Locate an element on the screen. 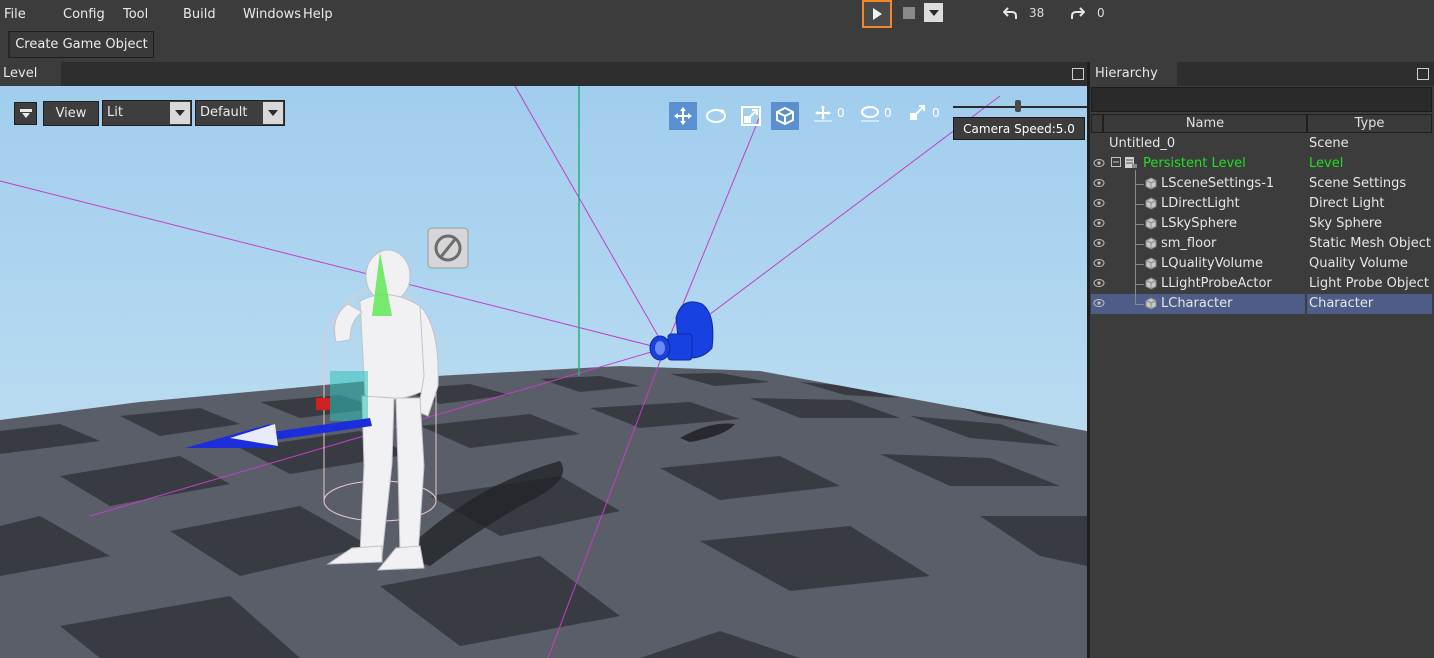 The height and width of the screenshot is (658, 1434). render-mode-value: Lit is located at coordinates (115, 112).